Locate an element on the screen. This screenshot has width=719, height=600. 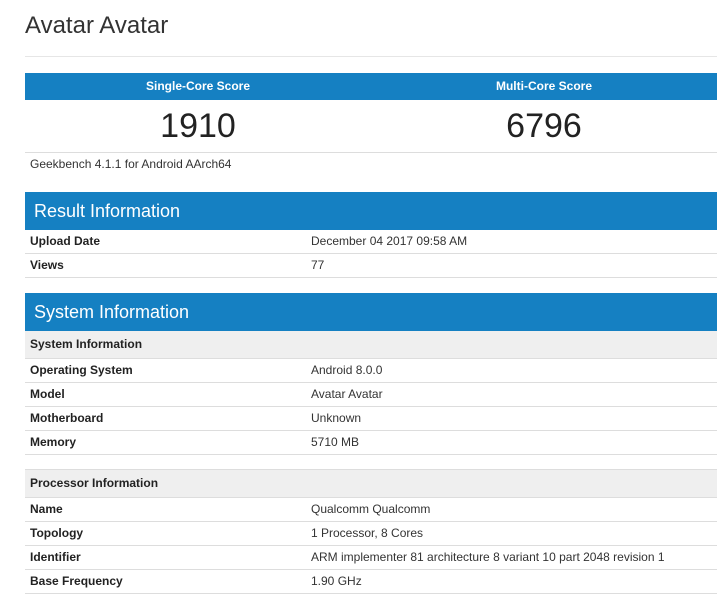
info-value: 5710 MB is located at coordinates (335, 442).